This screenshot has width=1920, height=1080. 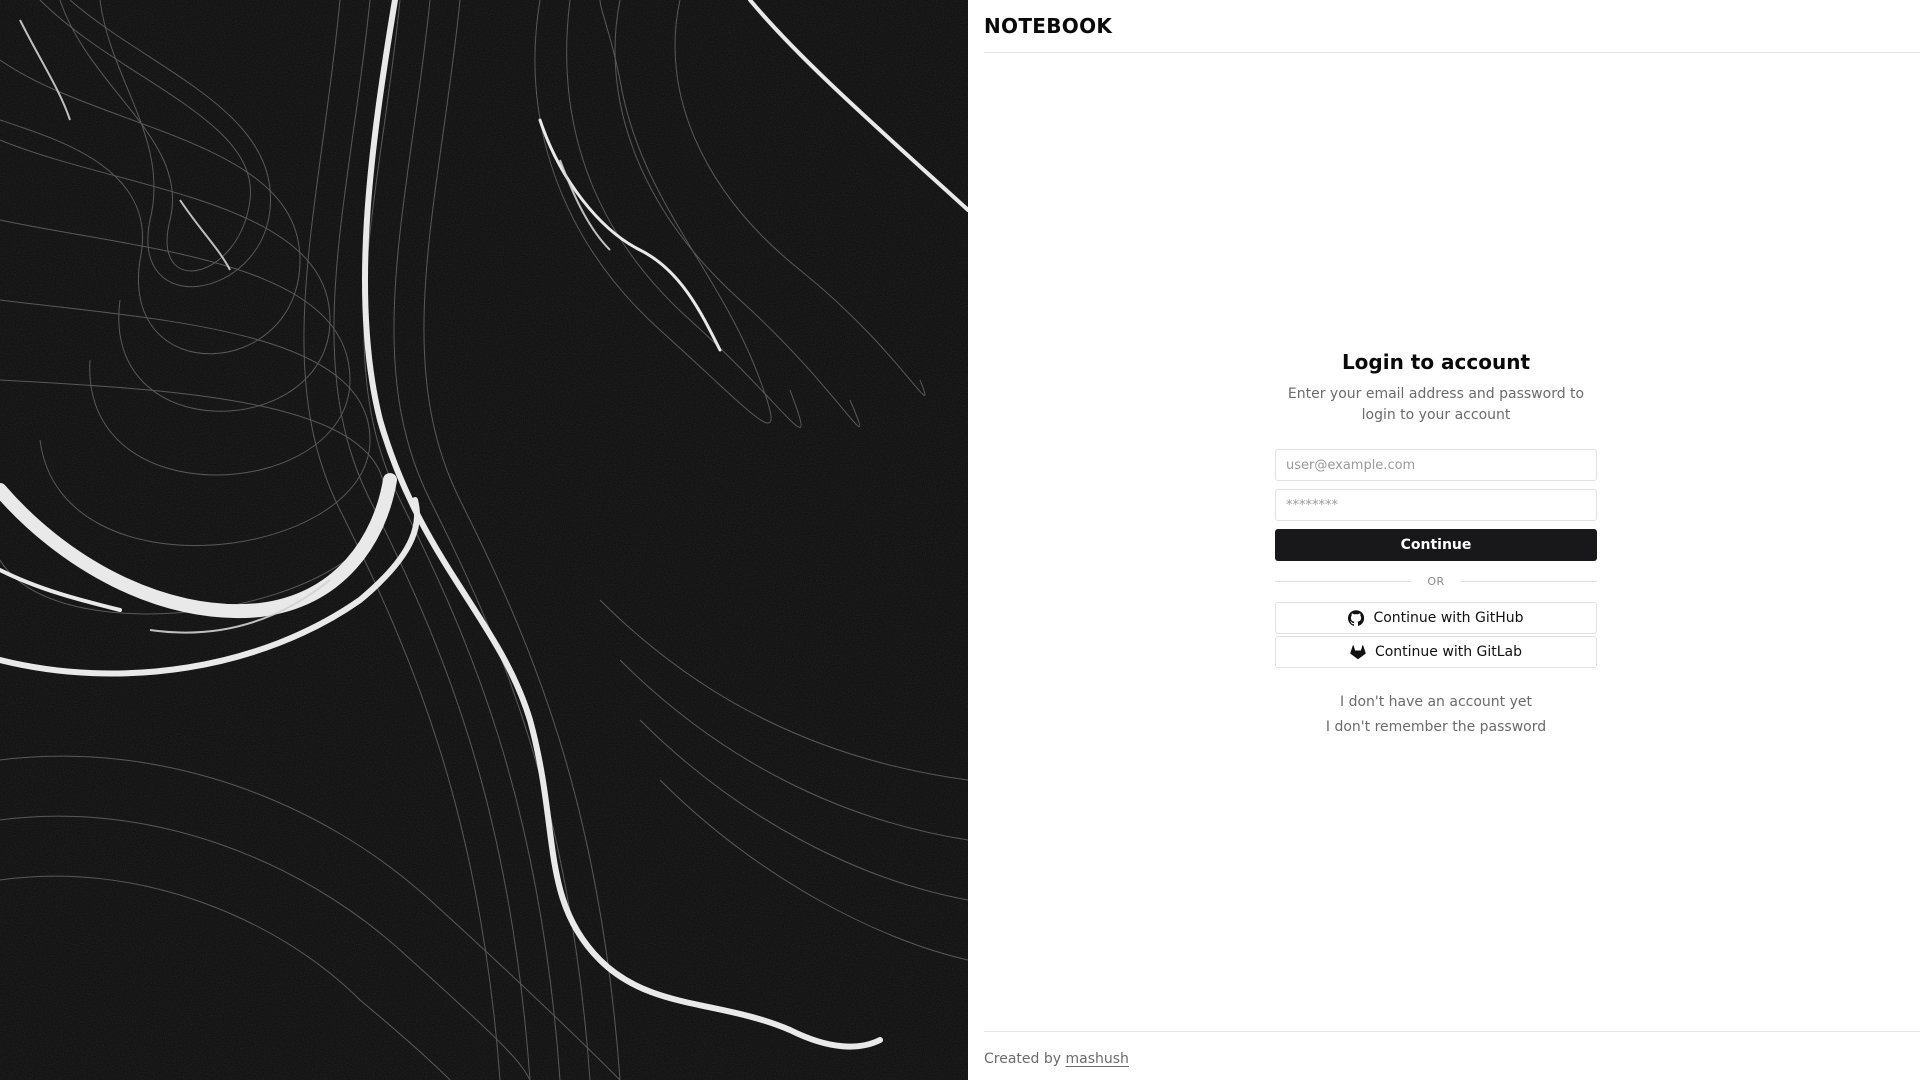 What do you see at coordinates (1528, 581) in the screenshot?
I see `divider-line-right` at bounding box center [1528, 581].